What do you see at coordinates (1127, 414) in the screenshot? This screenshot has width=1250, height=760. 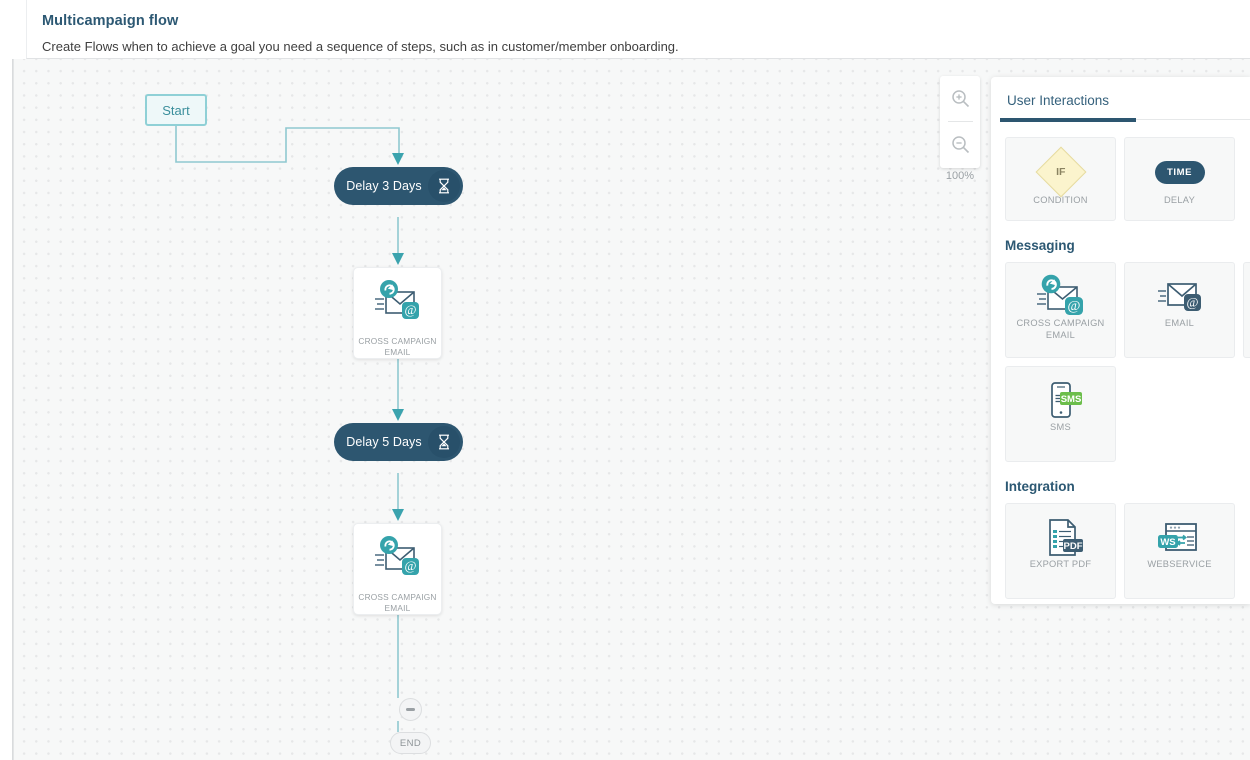 I see `palette-row-messaging-2: SMS SMS` at bounding box center [1127, 414].